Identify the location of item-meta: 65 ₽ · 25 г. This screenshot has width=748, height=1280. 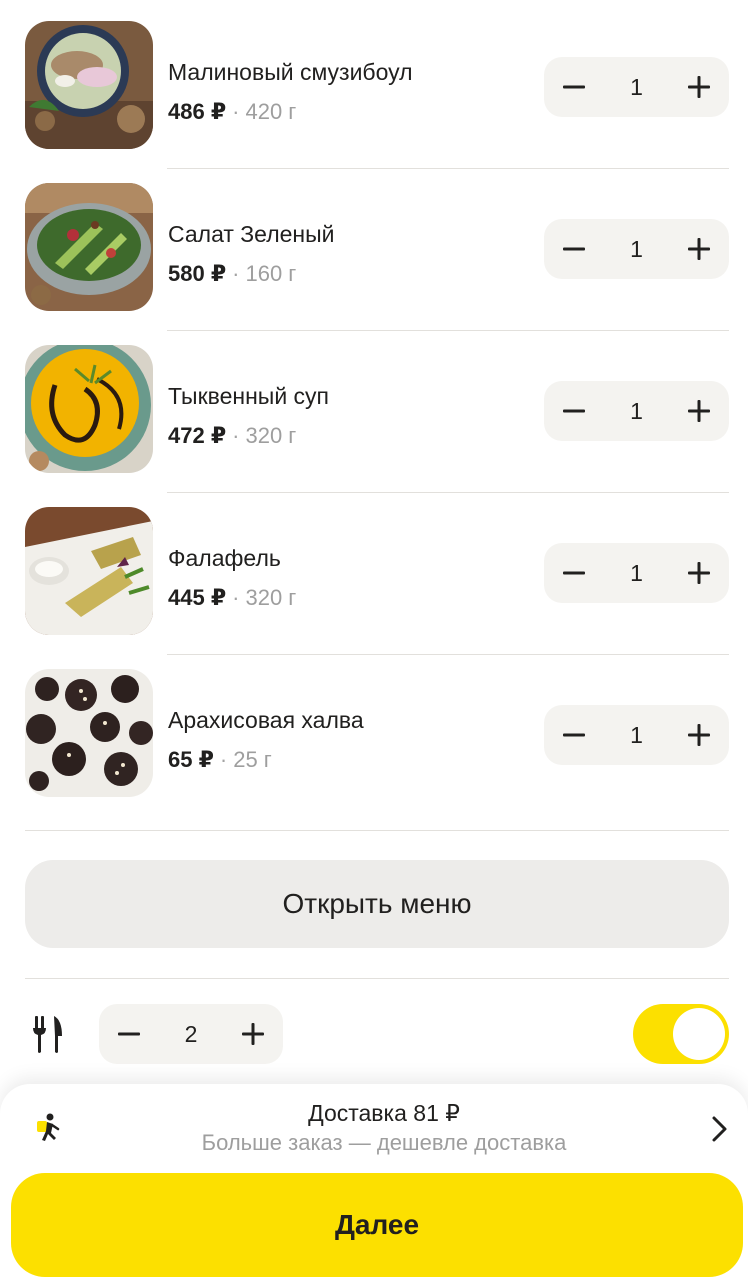
(220, 760).